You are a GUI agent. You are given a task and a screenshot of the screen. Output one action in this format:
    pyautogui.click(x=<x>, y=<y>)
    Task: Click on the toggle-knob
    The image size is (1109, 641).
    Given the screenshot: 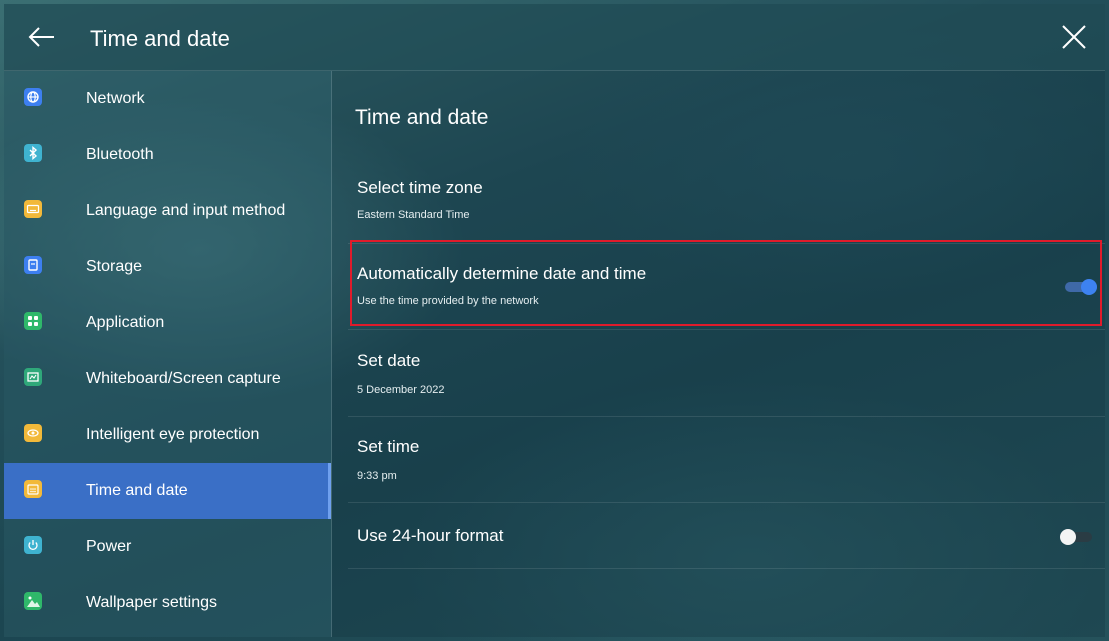 What is the action you would take?
    pyautogui.click(x=1068, y=537)
    